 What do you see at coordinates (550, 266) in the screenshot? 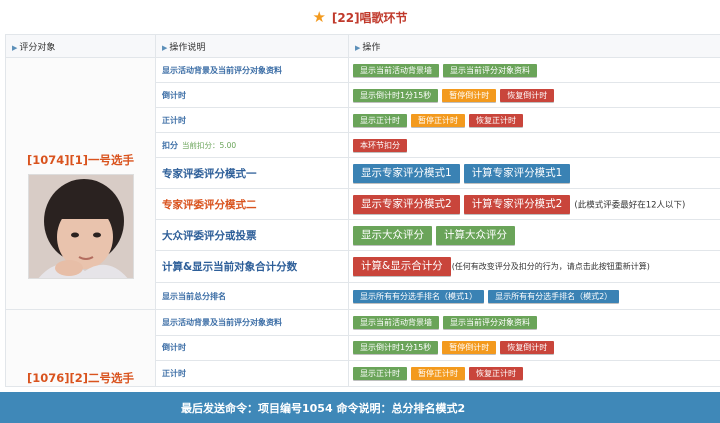
I see `total-score-note: (任何有改变评分及扣分的行为，请点击此按钮重新计算)` at bounding box center [550, 266].